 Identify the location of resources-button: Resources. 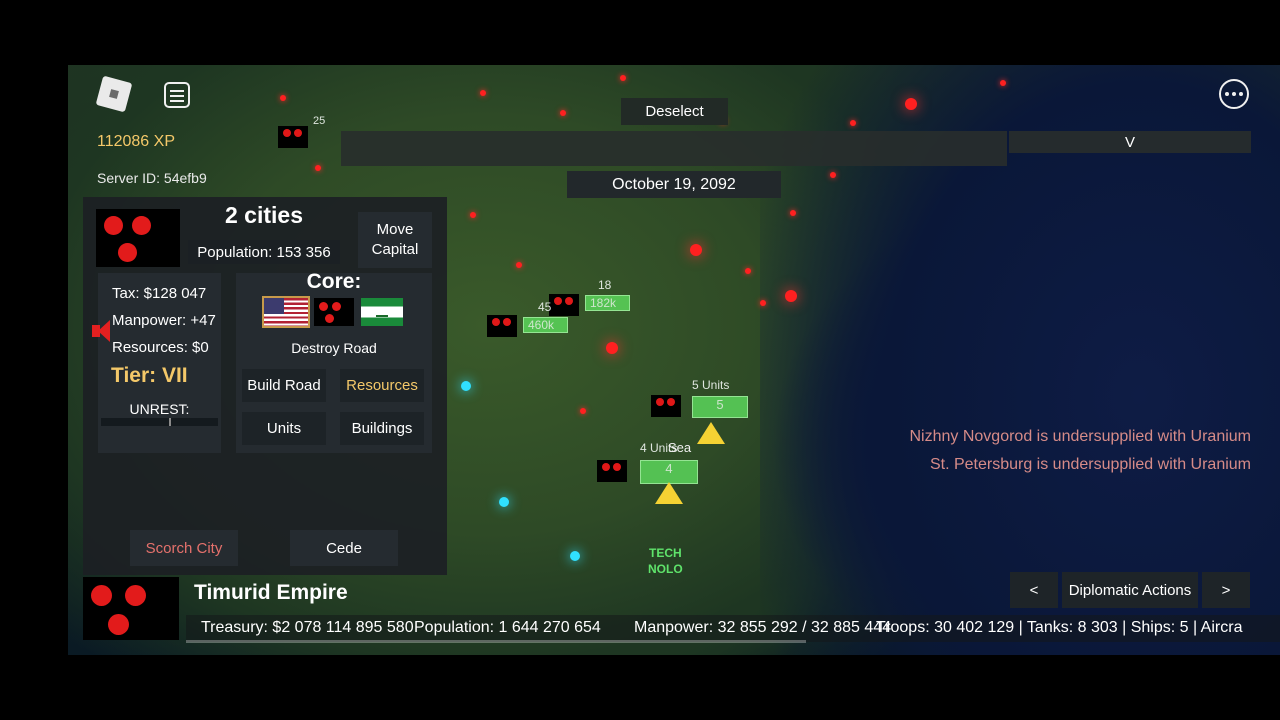
(382, 385).